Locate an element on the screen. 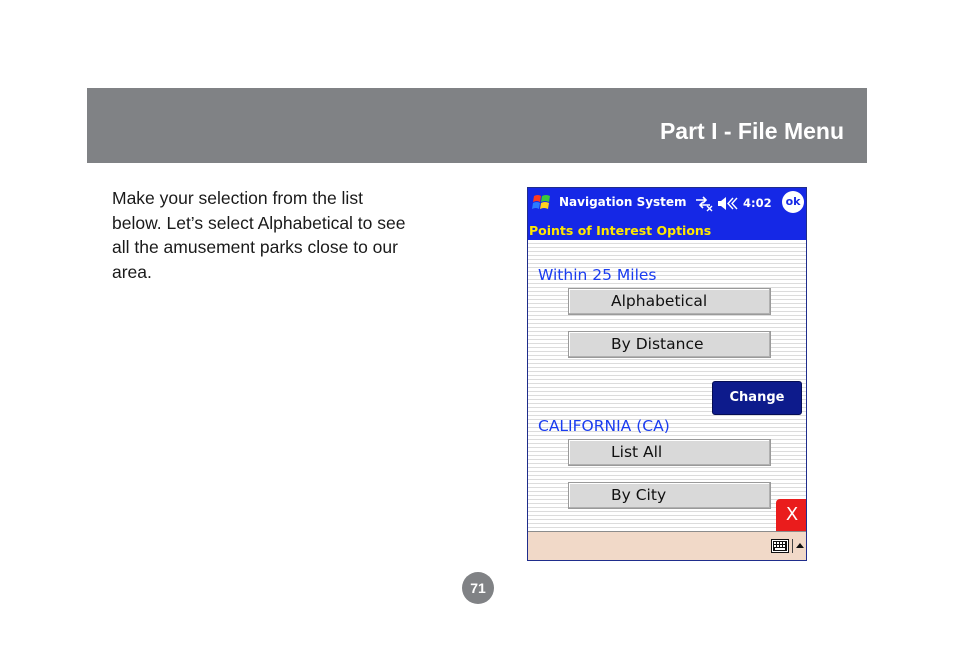 This screenshot has width=954, height=665. page-title: Part I - File Menu is located at coordinates (751, 131).